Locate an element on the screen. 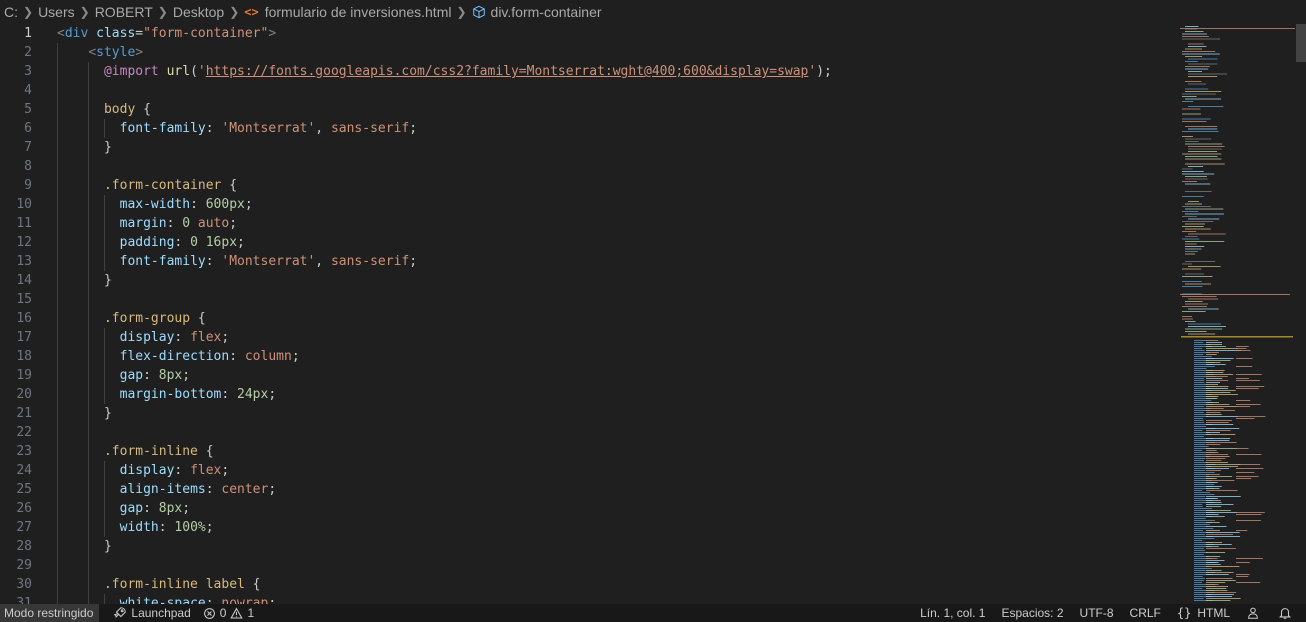  line-number: 29 is located at coordinates (24, 565).